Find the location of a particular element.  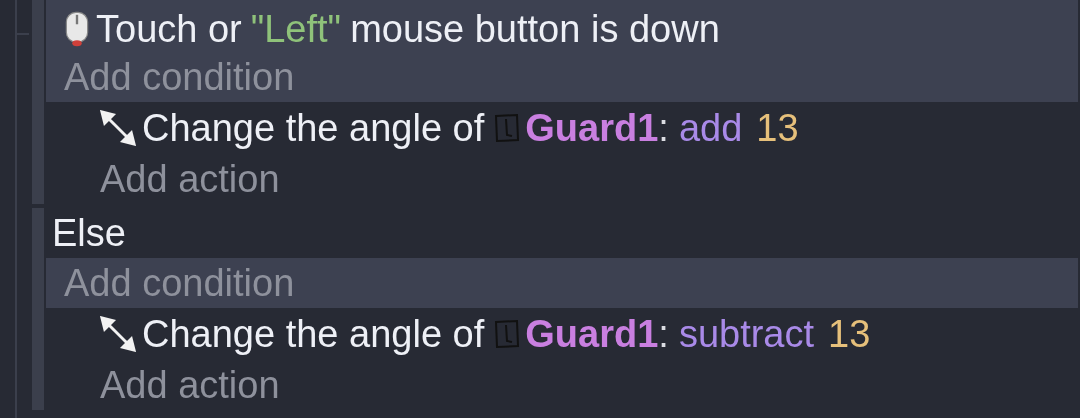

operator-text: subtract is located at coordinates (746, 334).